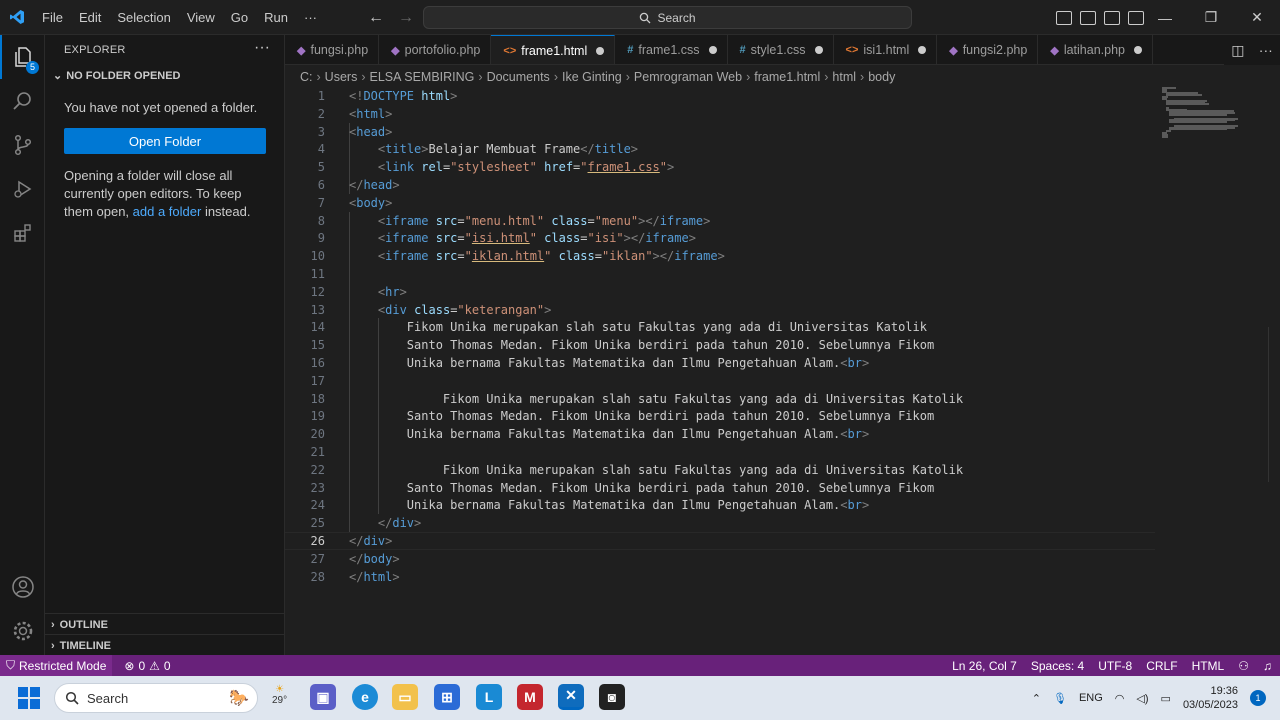 The image size is (1280, 720). Describe the element at coordinates (1274, 404) in the screenshot. I see `editor-scrollbar` at that location.